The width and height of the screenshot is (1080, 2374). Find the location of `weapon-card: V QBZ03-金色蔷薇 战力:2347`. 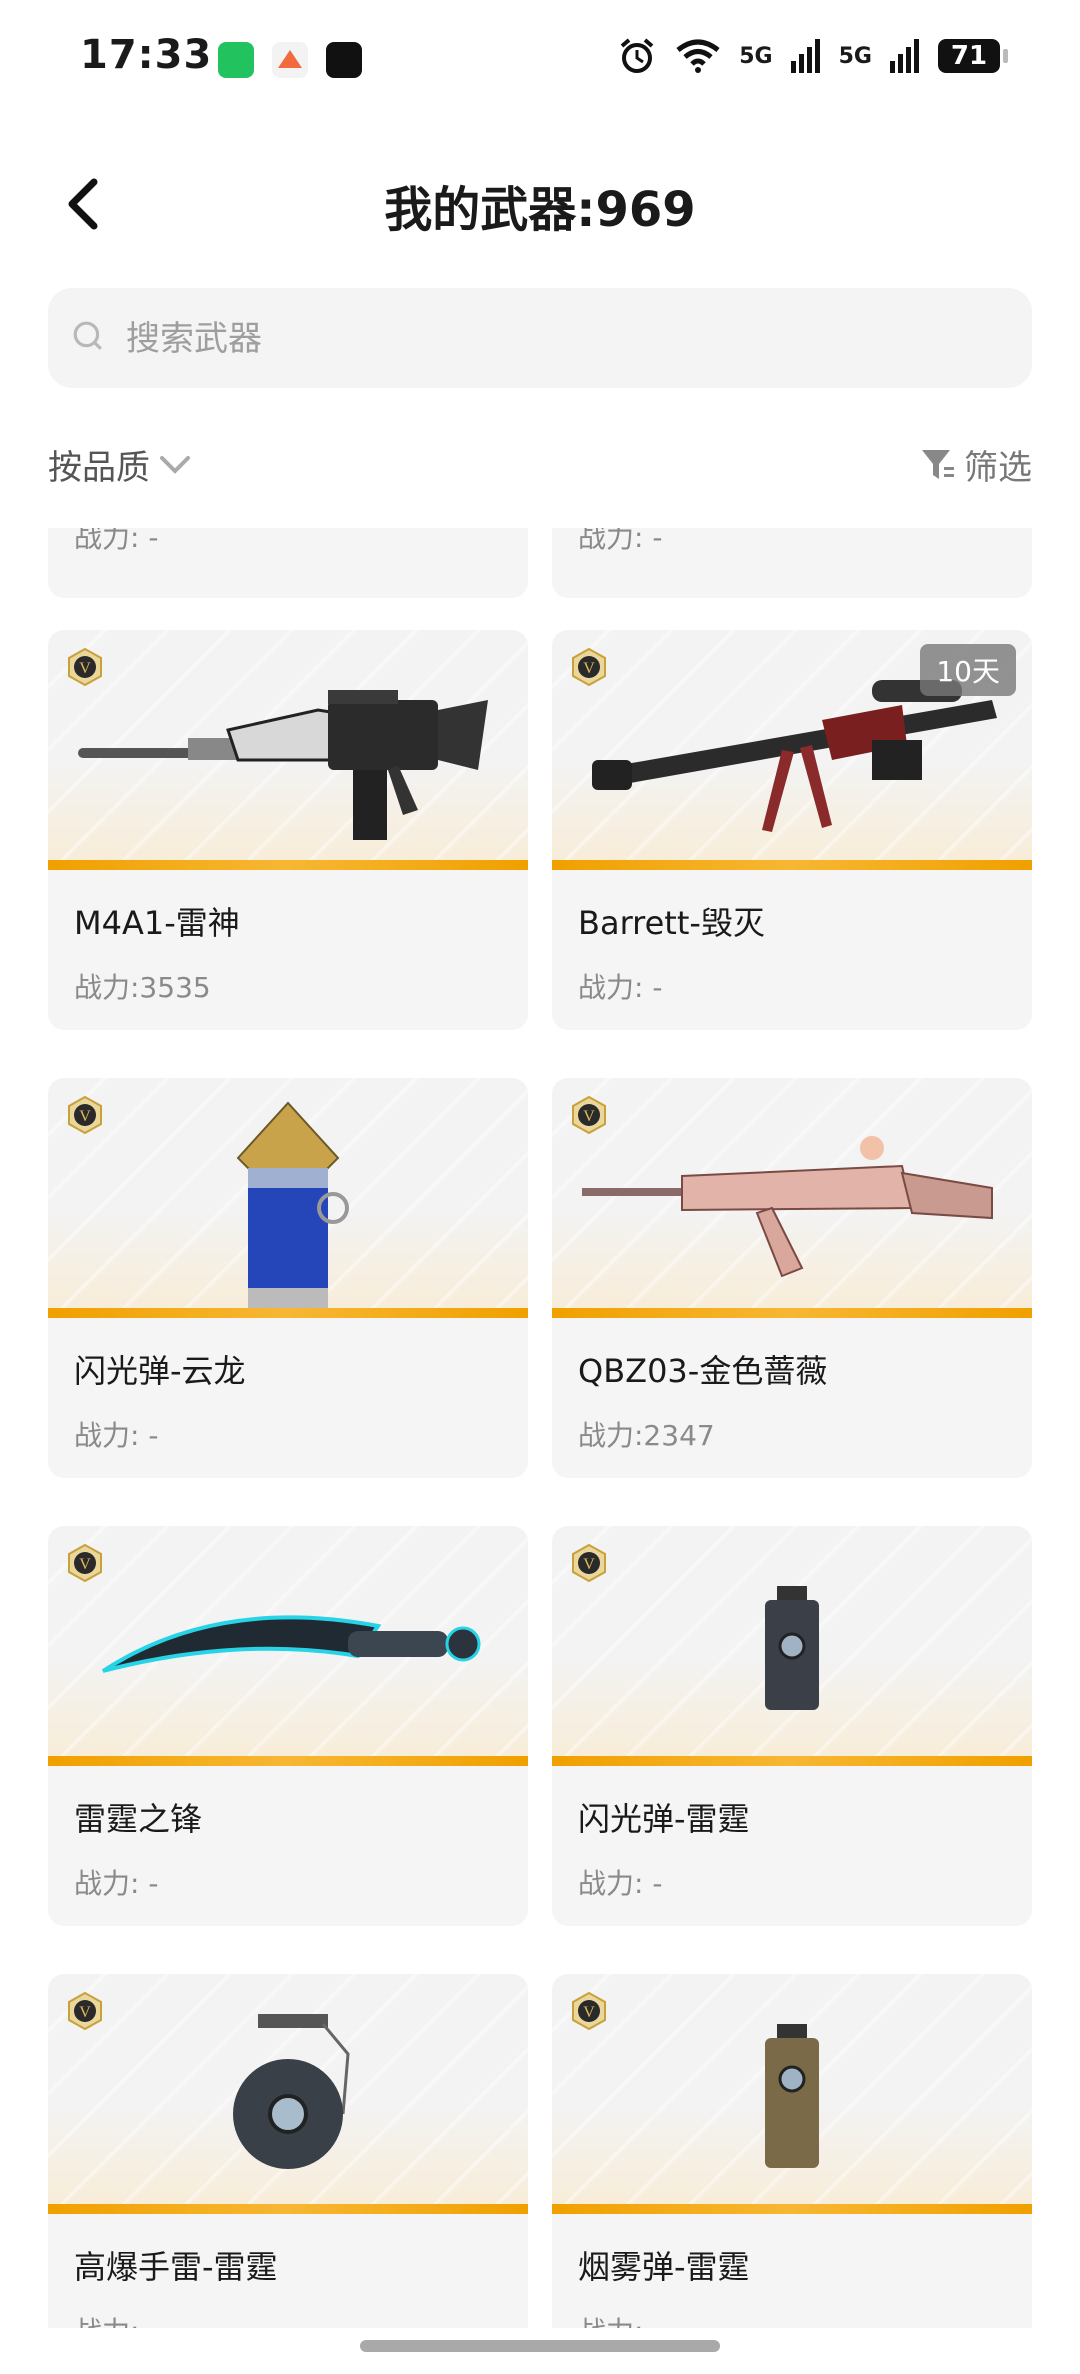

weapon-card: V QBZ03-金色蔷薇 战力:2347 is located at coordinates (792, 1278).